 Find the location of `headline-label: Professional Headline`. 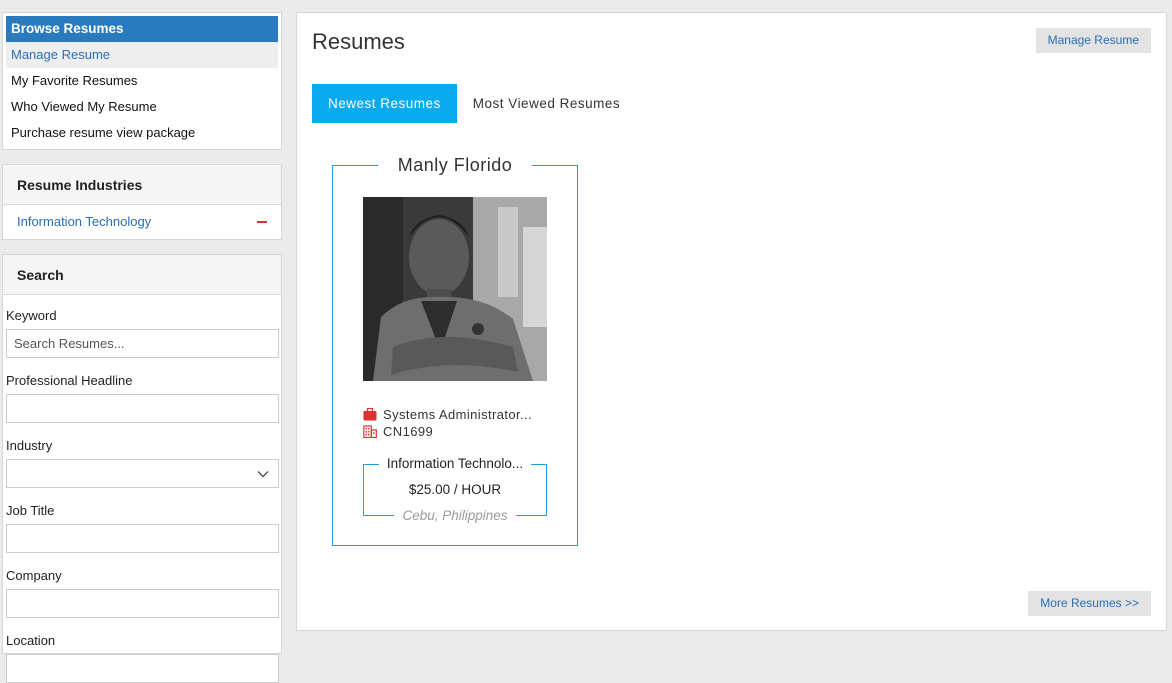

headline-label: Professional Headline is located at coordinates (69, 380).